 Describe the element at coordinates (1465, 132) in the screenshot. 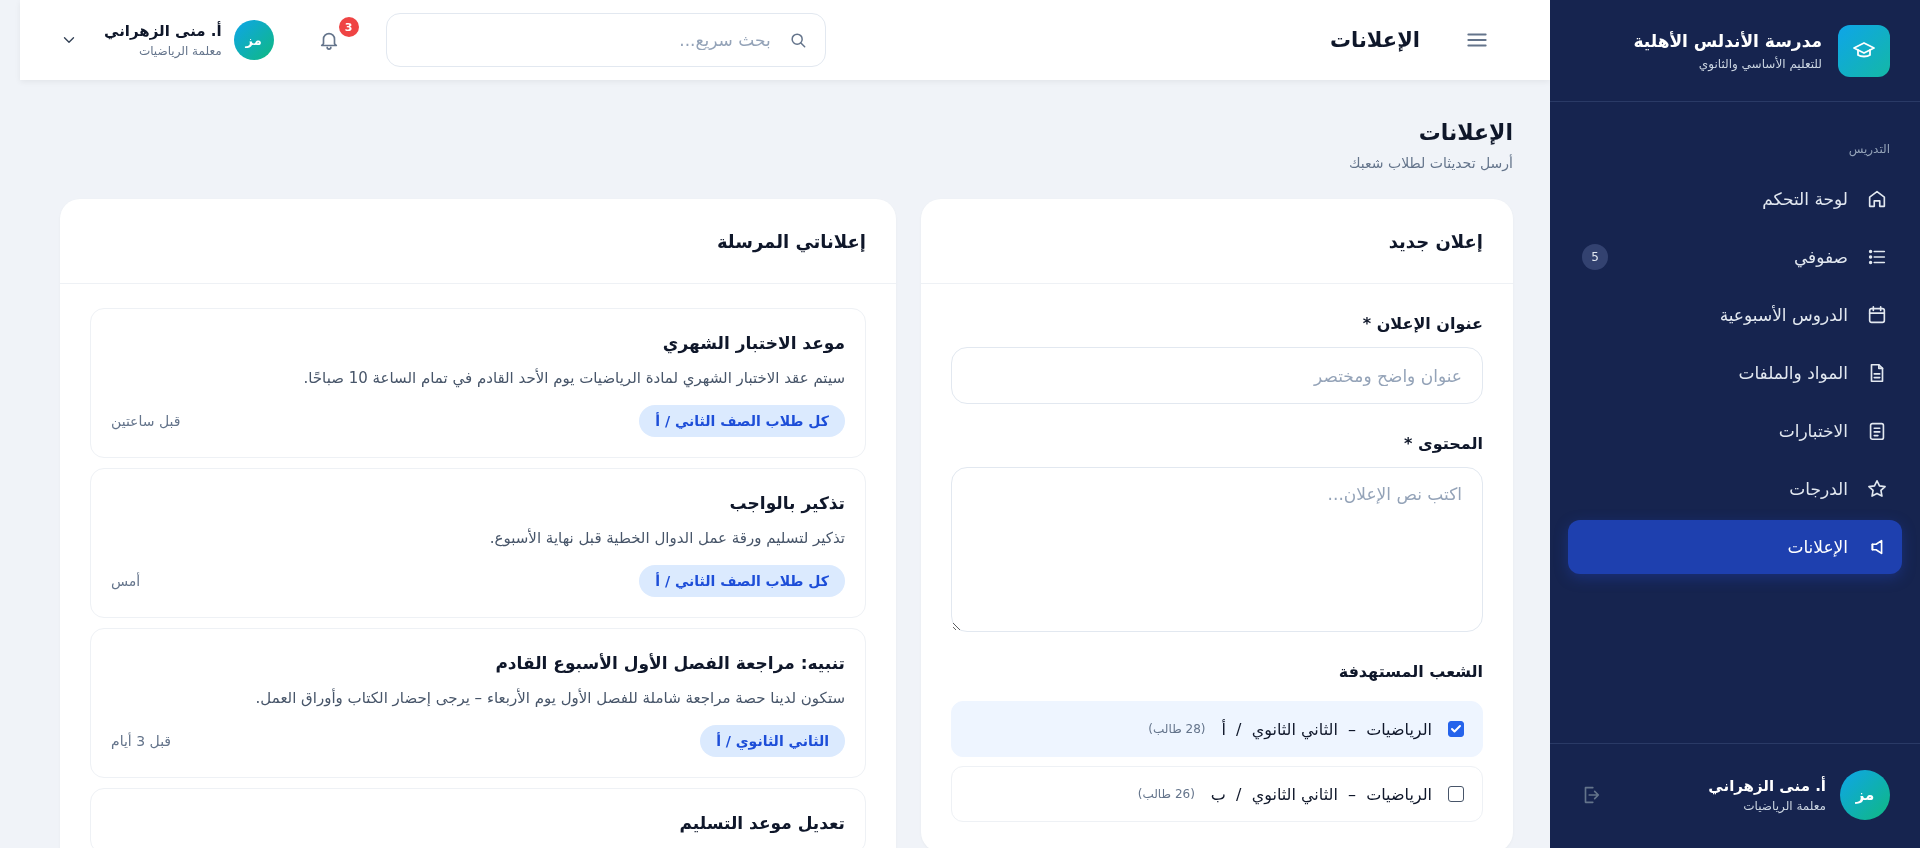

I see `heading: الإعلانات` at that location.